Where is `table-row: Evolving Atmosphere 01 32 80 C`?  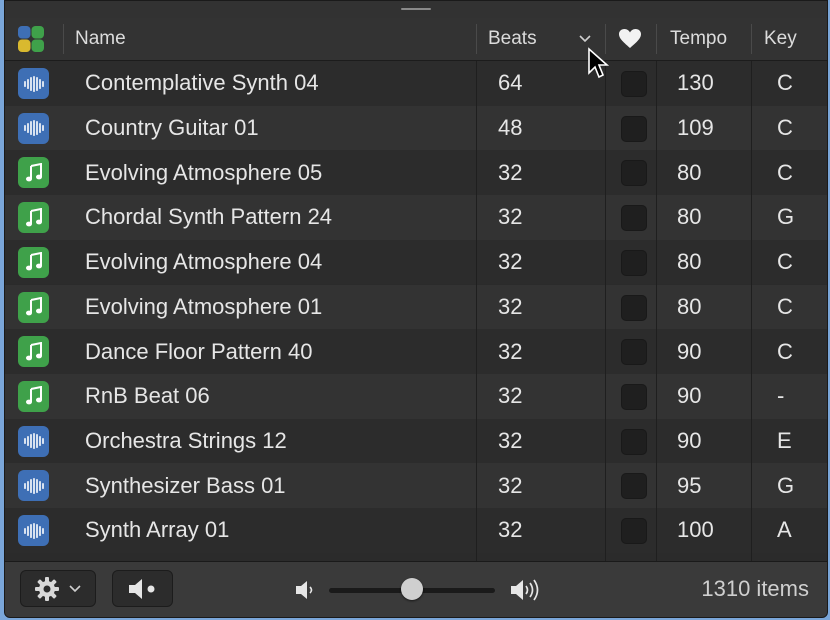 table-row: Evolving Atmosphere 01 32 80 C is located at coordinates (416, 307).